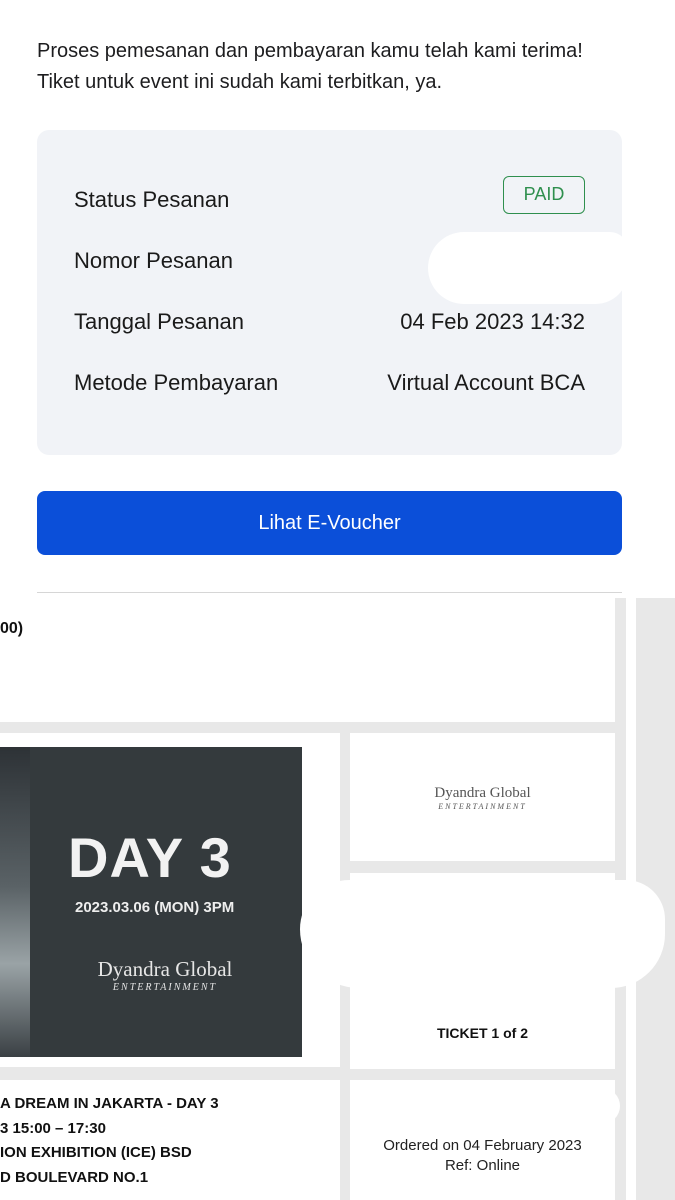 Image resolution: width=675 pixels, height=1200 pixels. What do you see at coordinates (486, 382) in the screenshot?
I see `payment-method-value: Virtual Account BCA` at bounding box center [486, 382].